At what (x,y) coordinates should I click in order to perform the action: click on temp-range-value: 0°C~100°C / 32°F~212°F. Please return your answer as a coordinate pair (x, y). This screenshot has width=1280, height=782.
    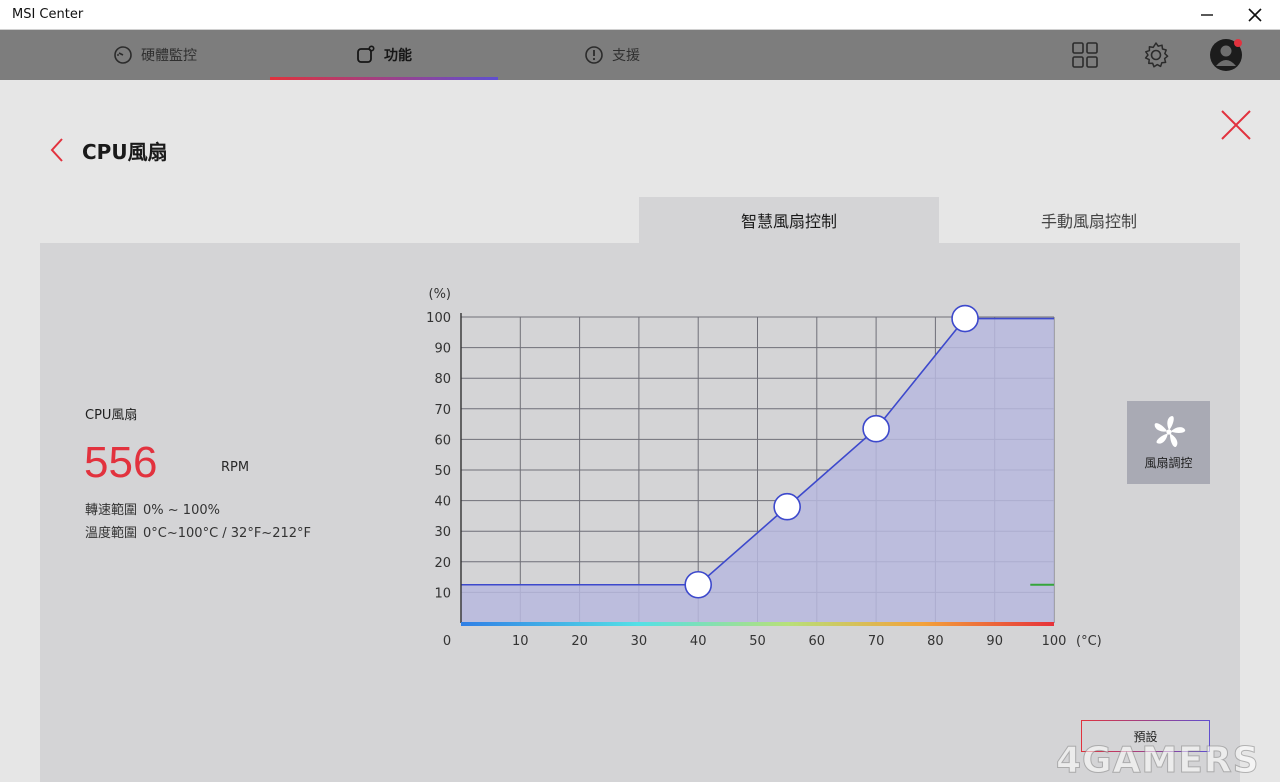
    Looking at the image, I should click on (227, 533).